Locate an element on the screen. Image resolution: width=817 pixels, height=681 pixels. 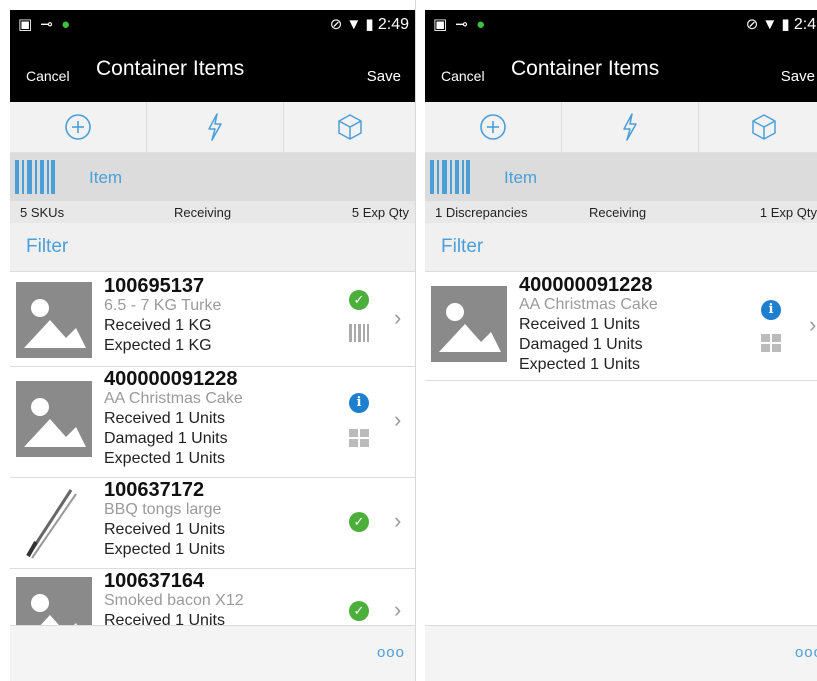
summary-bar: 5 SKUs Receiving 5 Exp Qty is located at coordinates (212, 212).